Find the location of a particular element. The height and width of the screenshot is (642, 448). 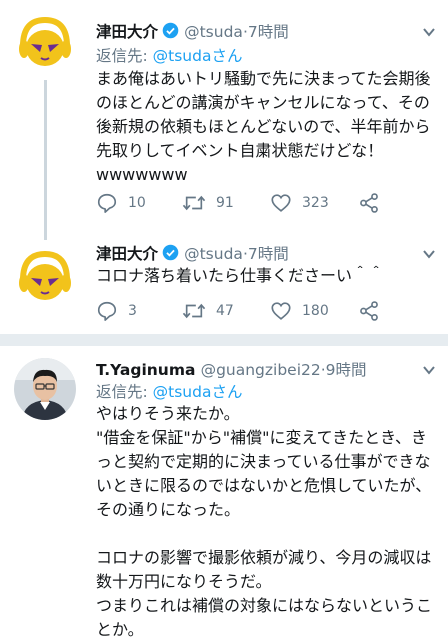

like-button: 323 is located at coordinates (299, 203).